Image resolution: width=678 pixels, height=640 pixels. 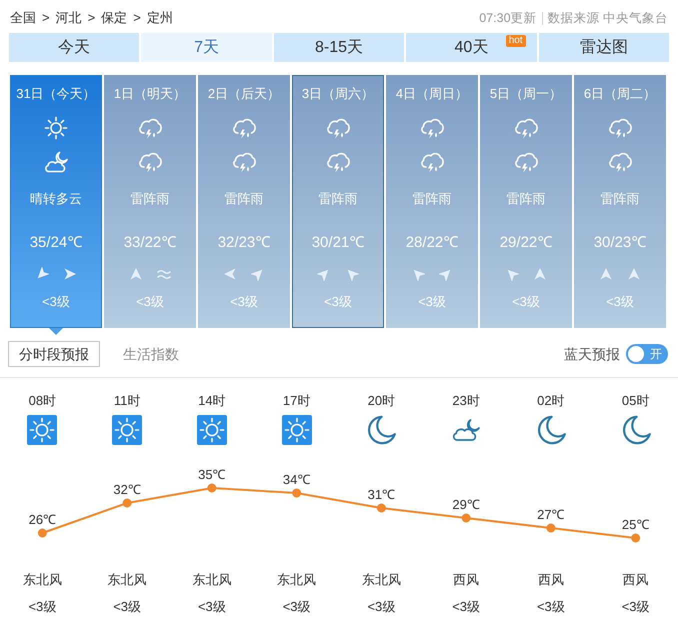 I want to click on day-card: 1日（明天） 雷阵雨 33/22℃ <3级, so click(x=150, y=201).